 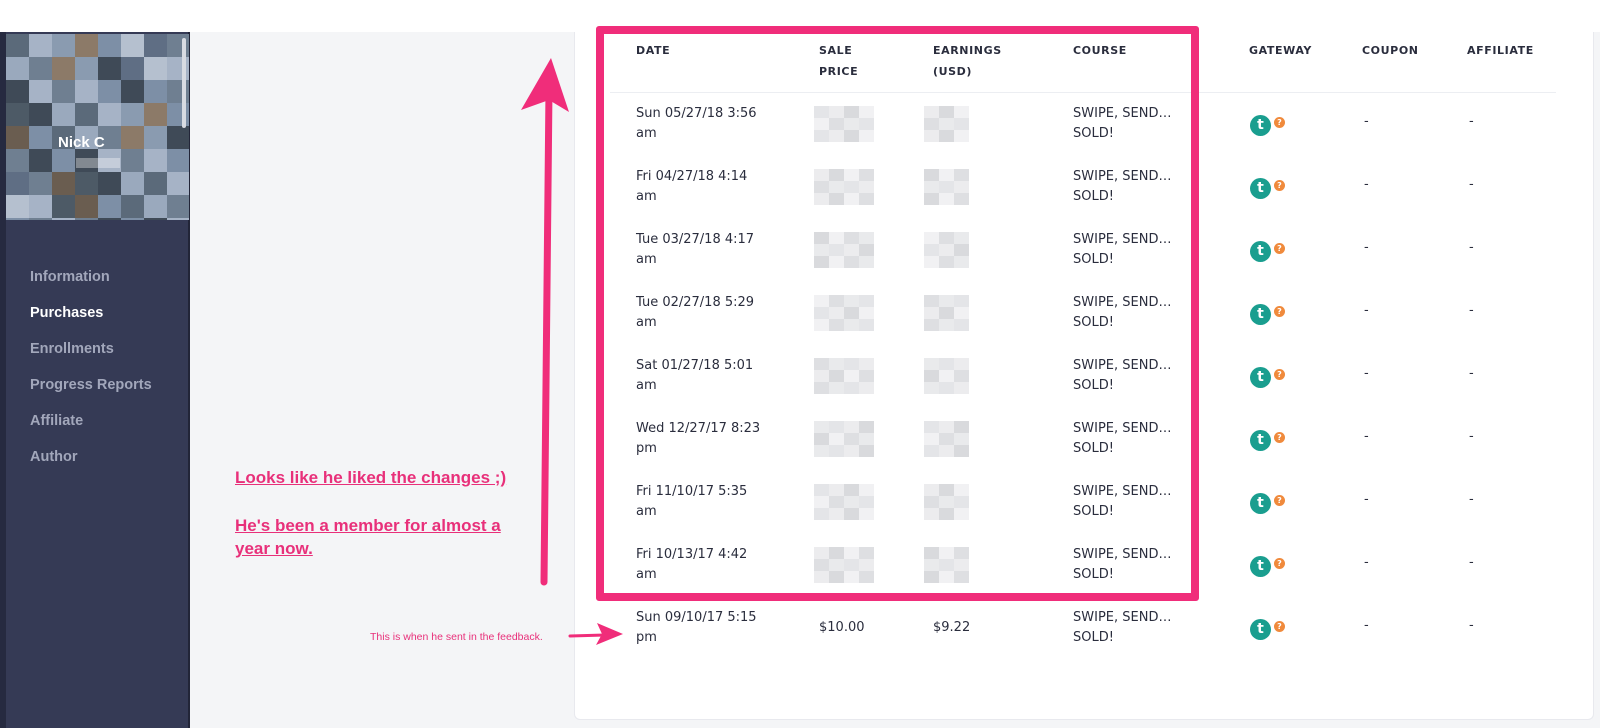 What do you see at coordinates (967, 61) in the screenshot?
I see `header-earnings: EARNINGS (USD)` at bounding box center [967, 61].